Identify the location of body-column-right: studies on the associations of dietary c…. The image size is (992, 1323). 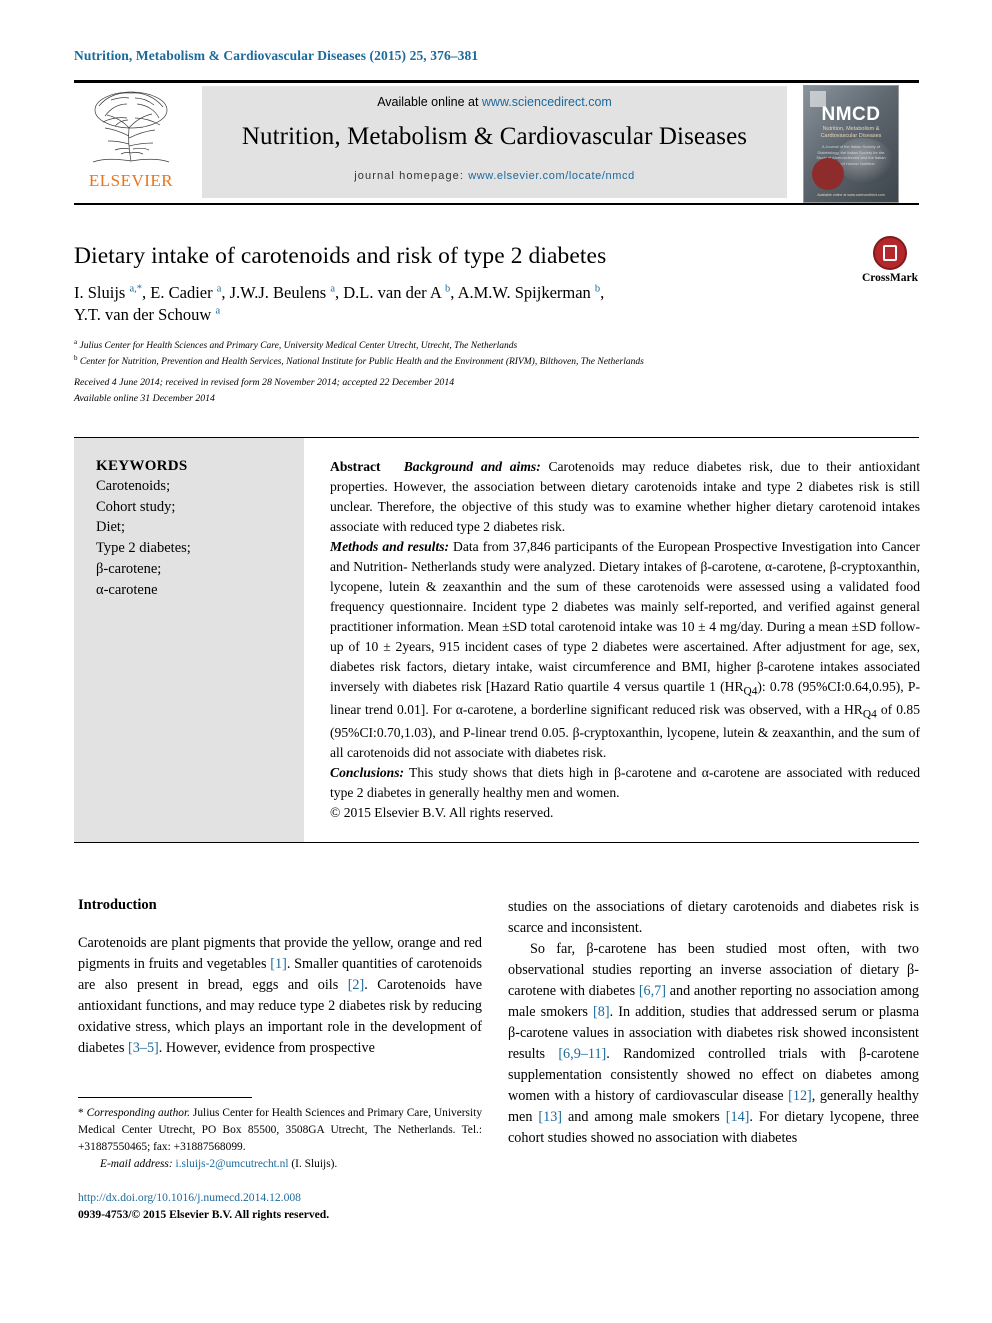
(713, 1023).